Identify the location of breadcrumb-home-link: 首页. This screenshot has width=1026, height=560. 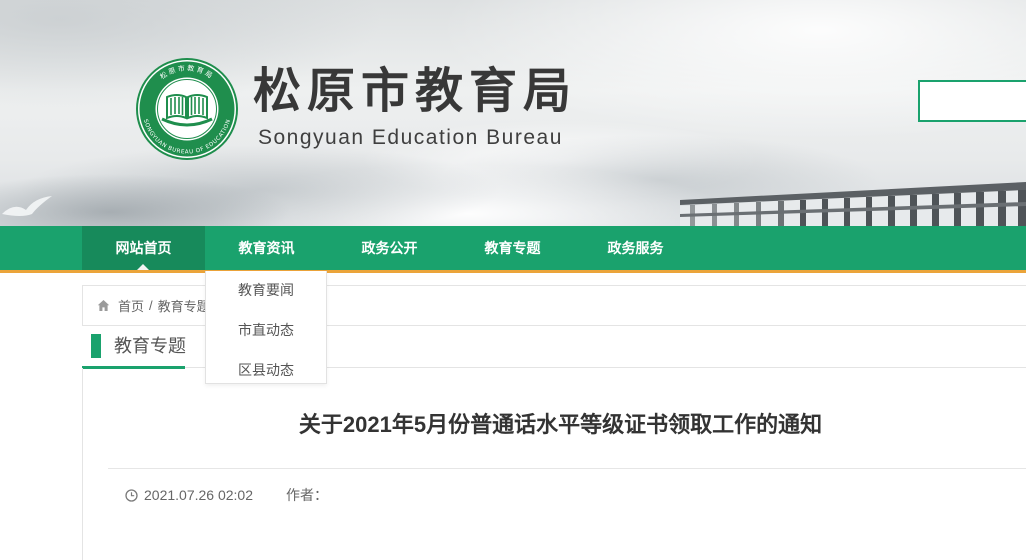
(131, 305).